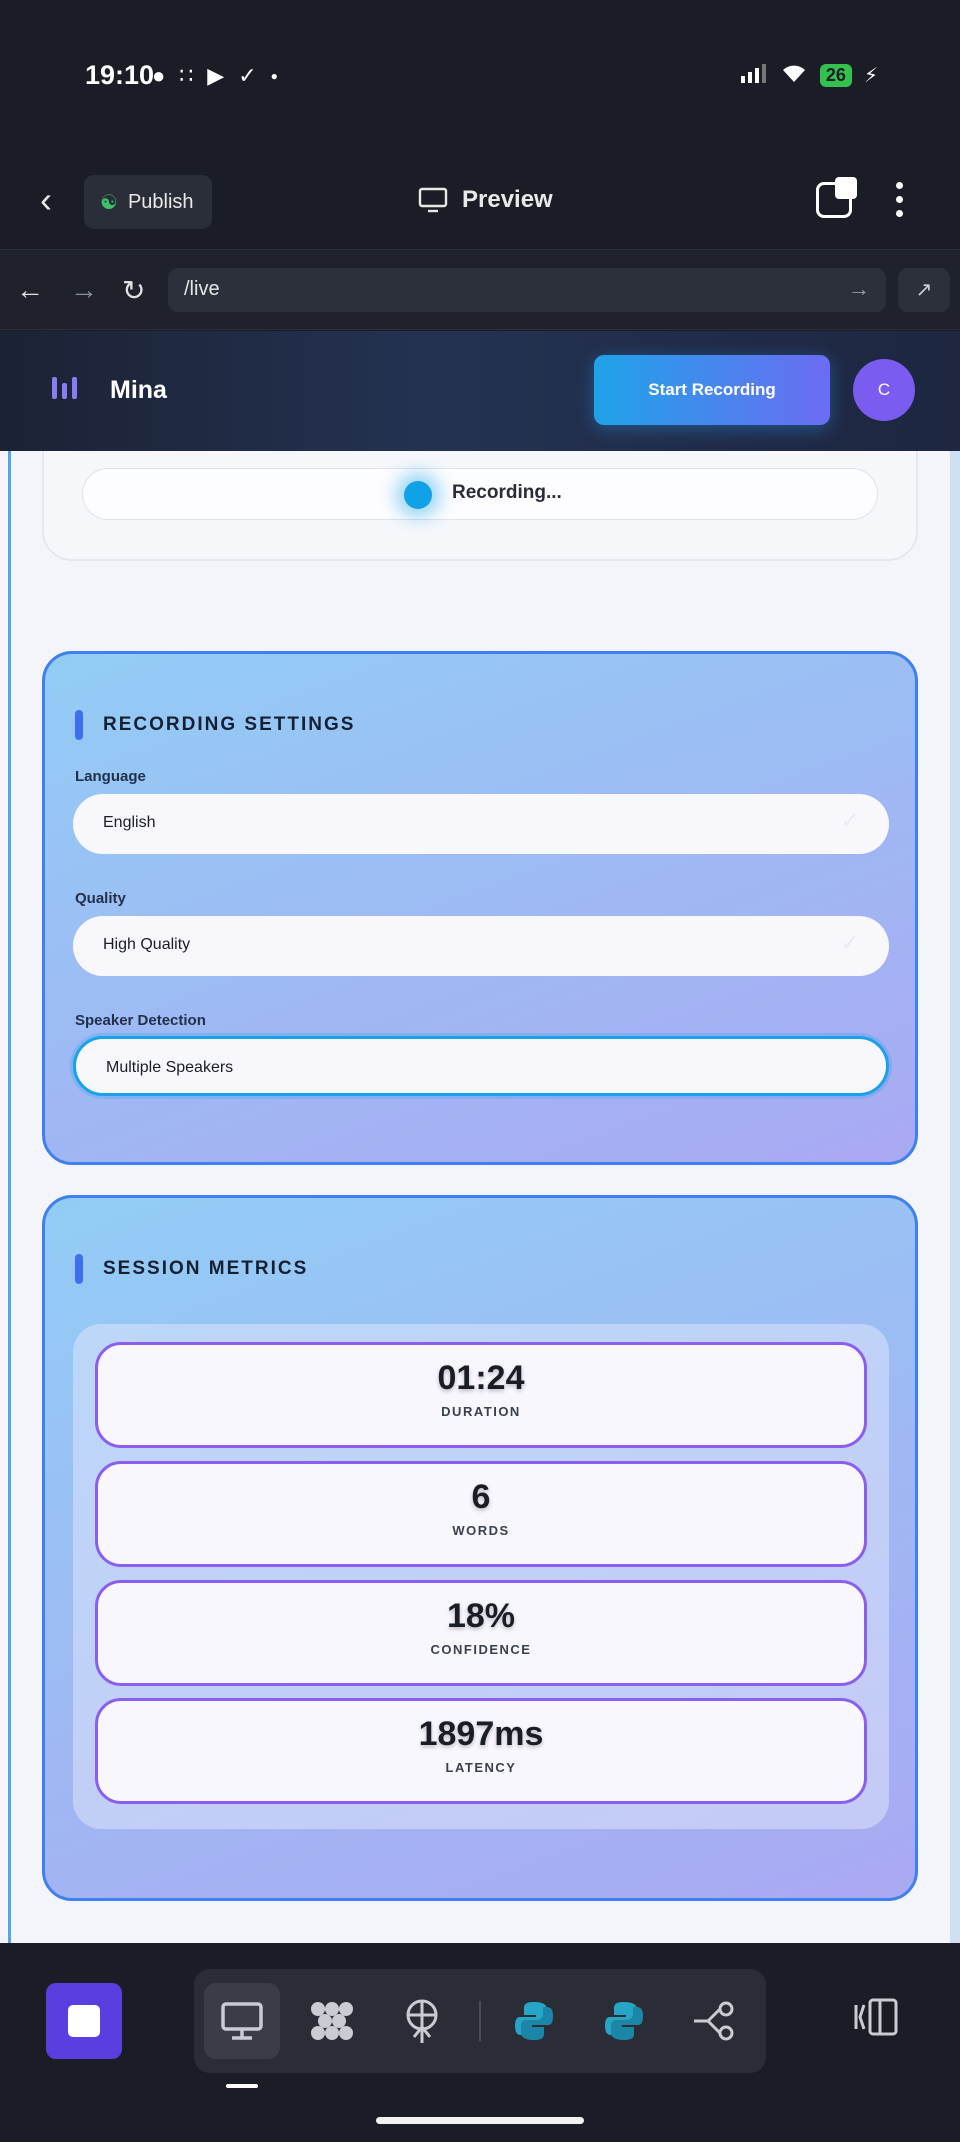 This screenshot has height=2142, width=960. I want to click on site-header: Mina Start Recording C, so click(480, 391).